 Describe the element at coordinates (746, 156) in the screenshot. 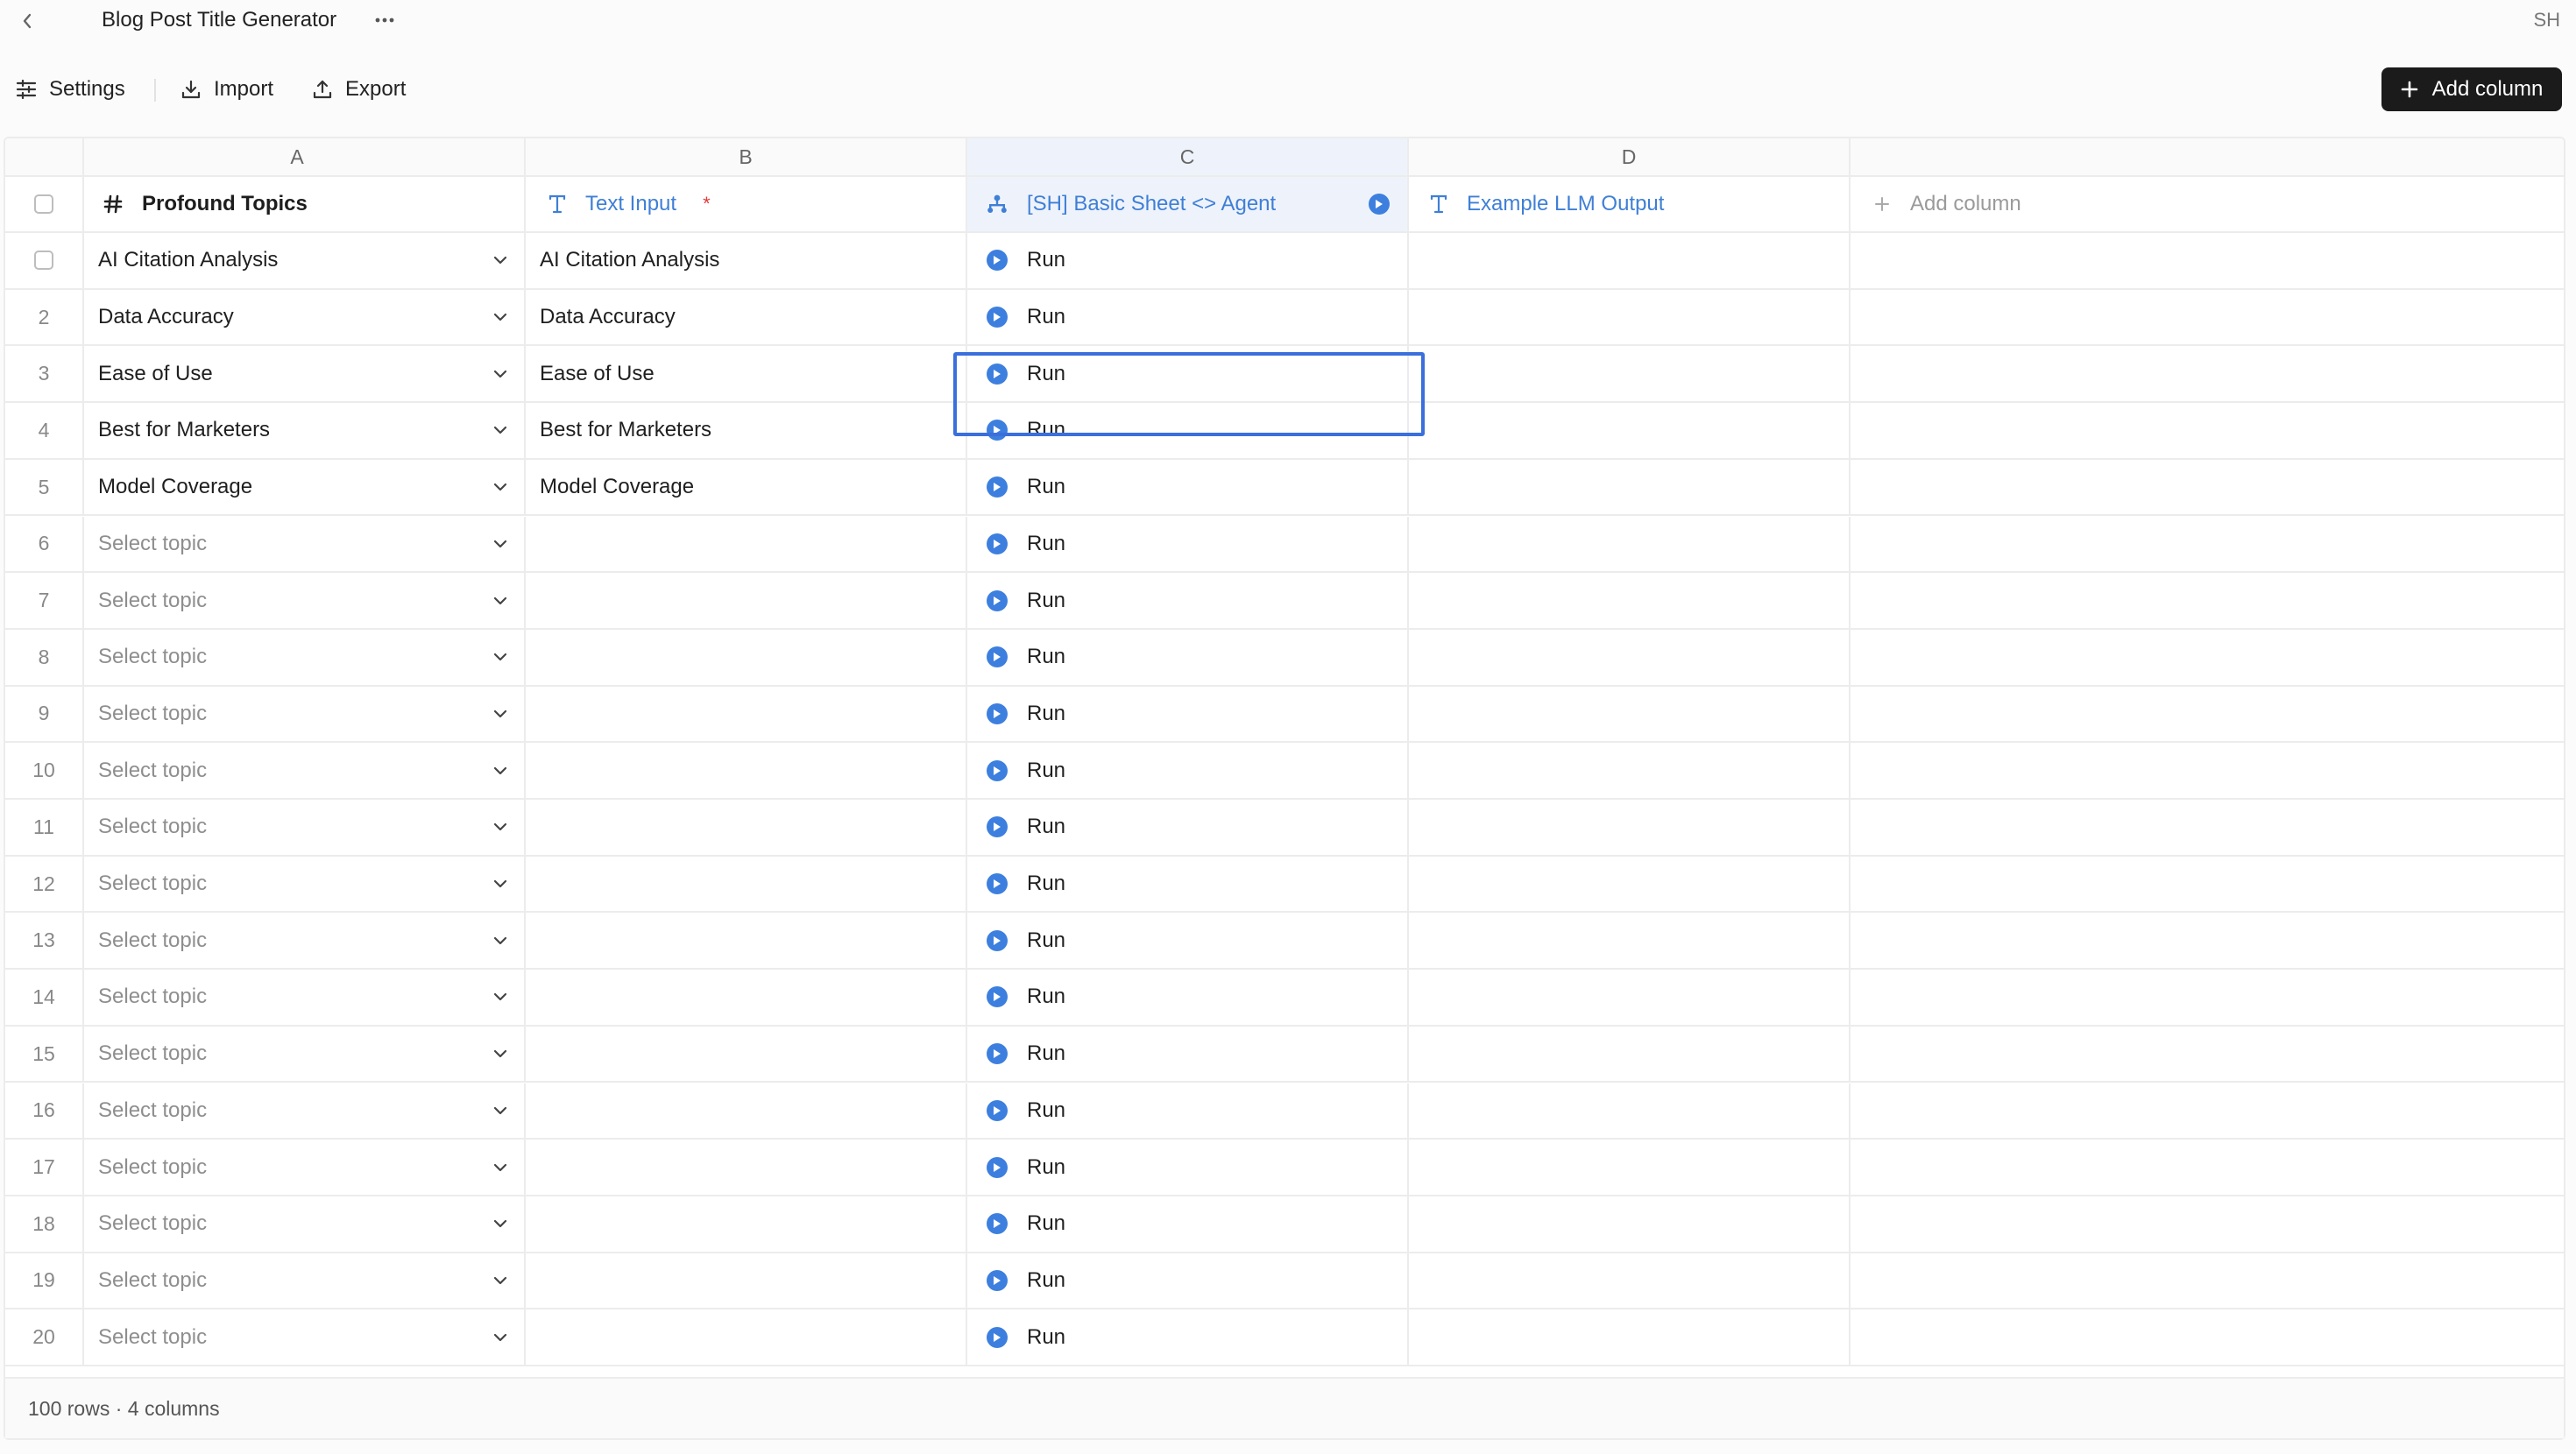

I see `column-letter-b: B` at that location.